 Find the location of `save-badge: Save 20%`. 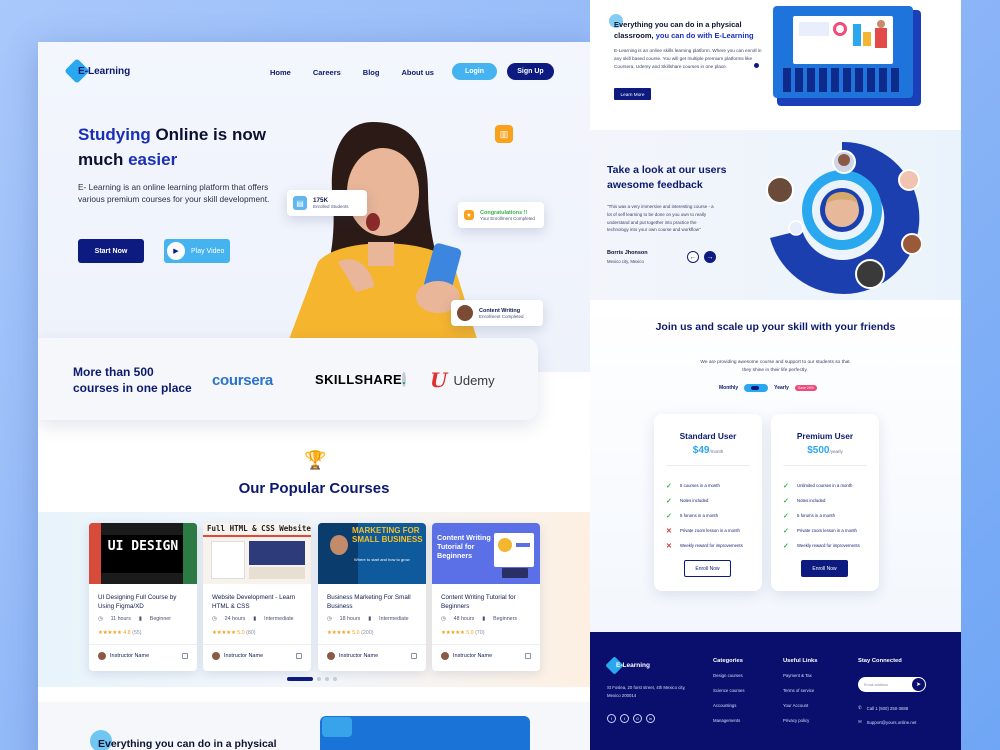

save-badge: Save 20% is located at coordinates (805, 388).